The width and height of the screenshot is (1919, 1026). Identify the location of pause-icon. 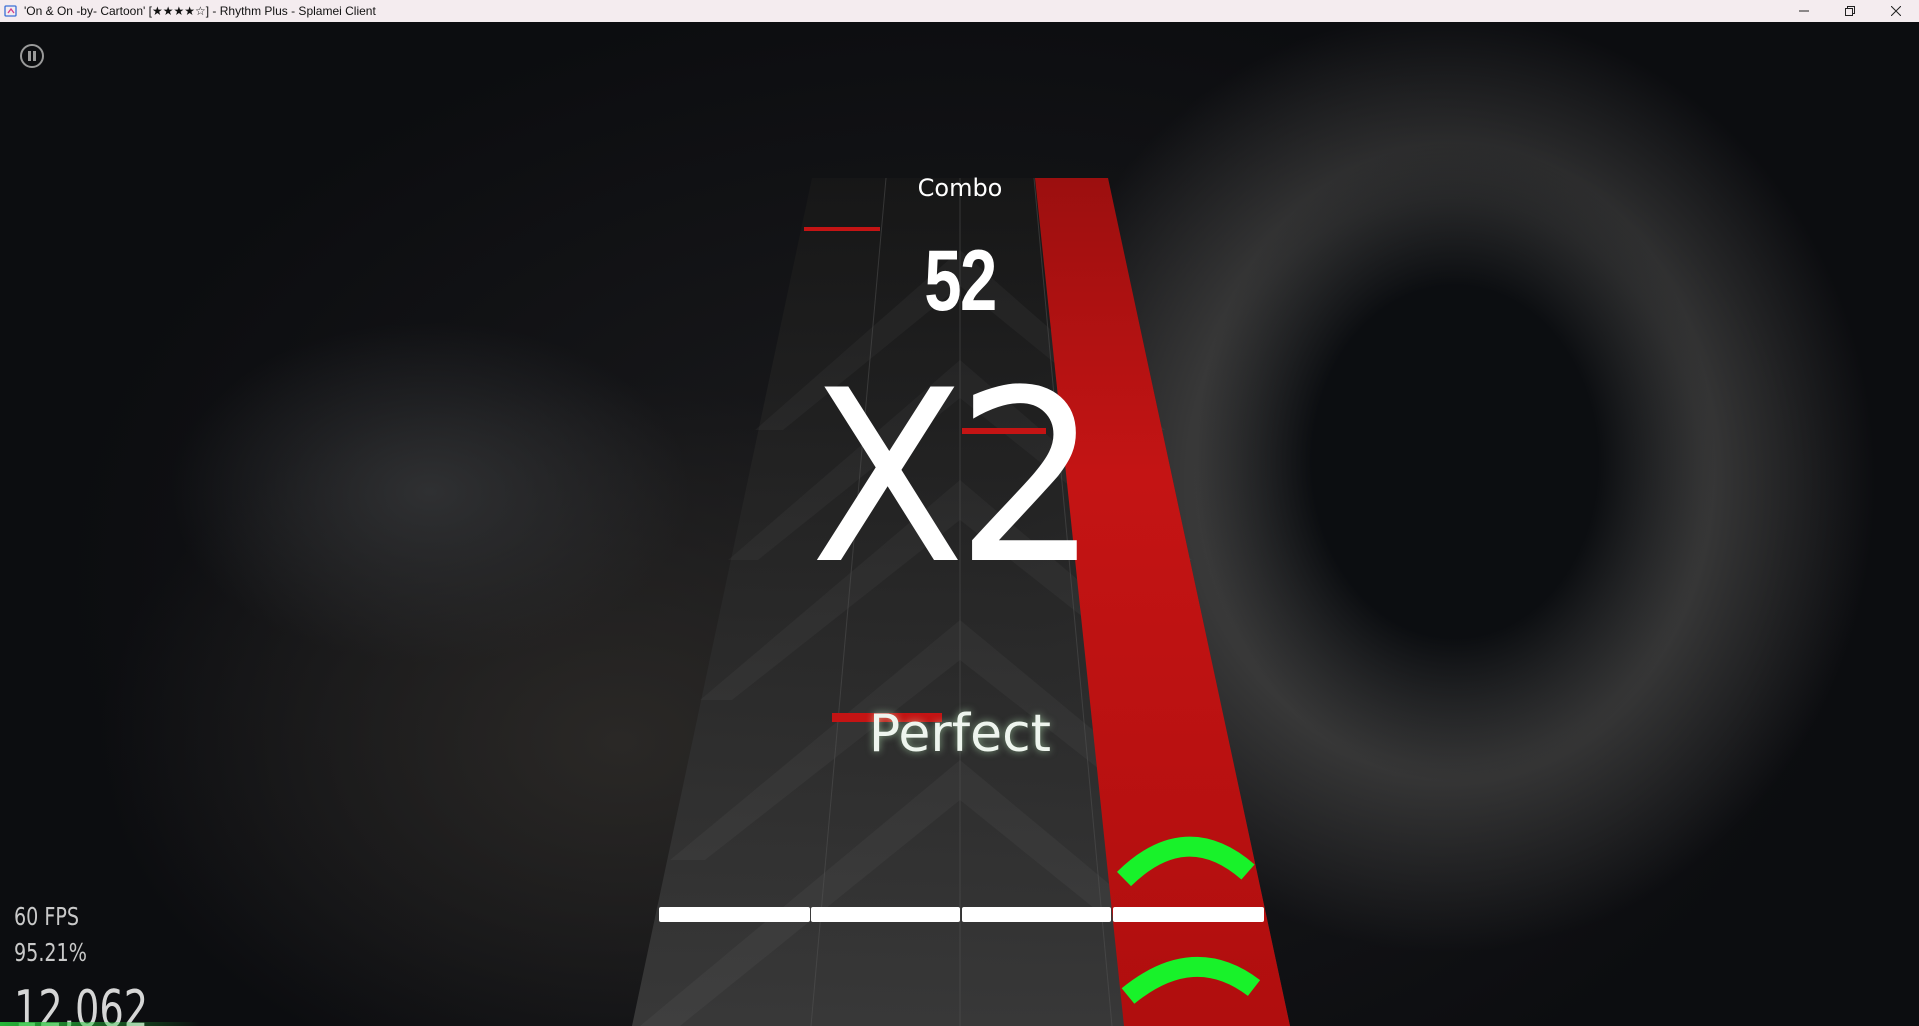
(29, 56).